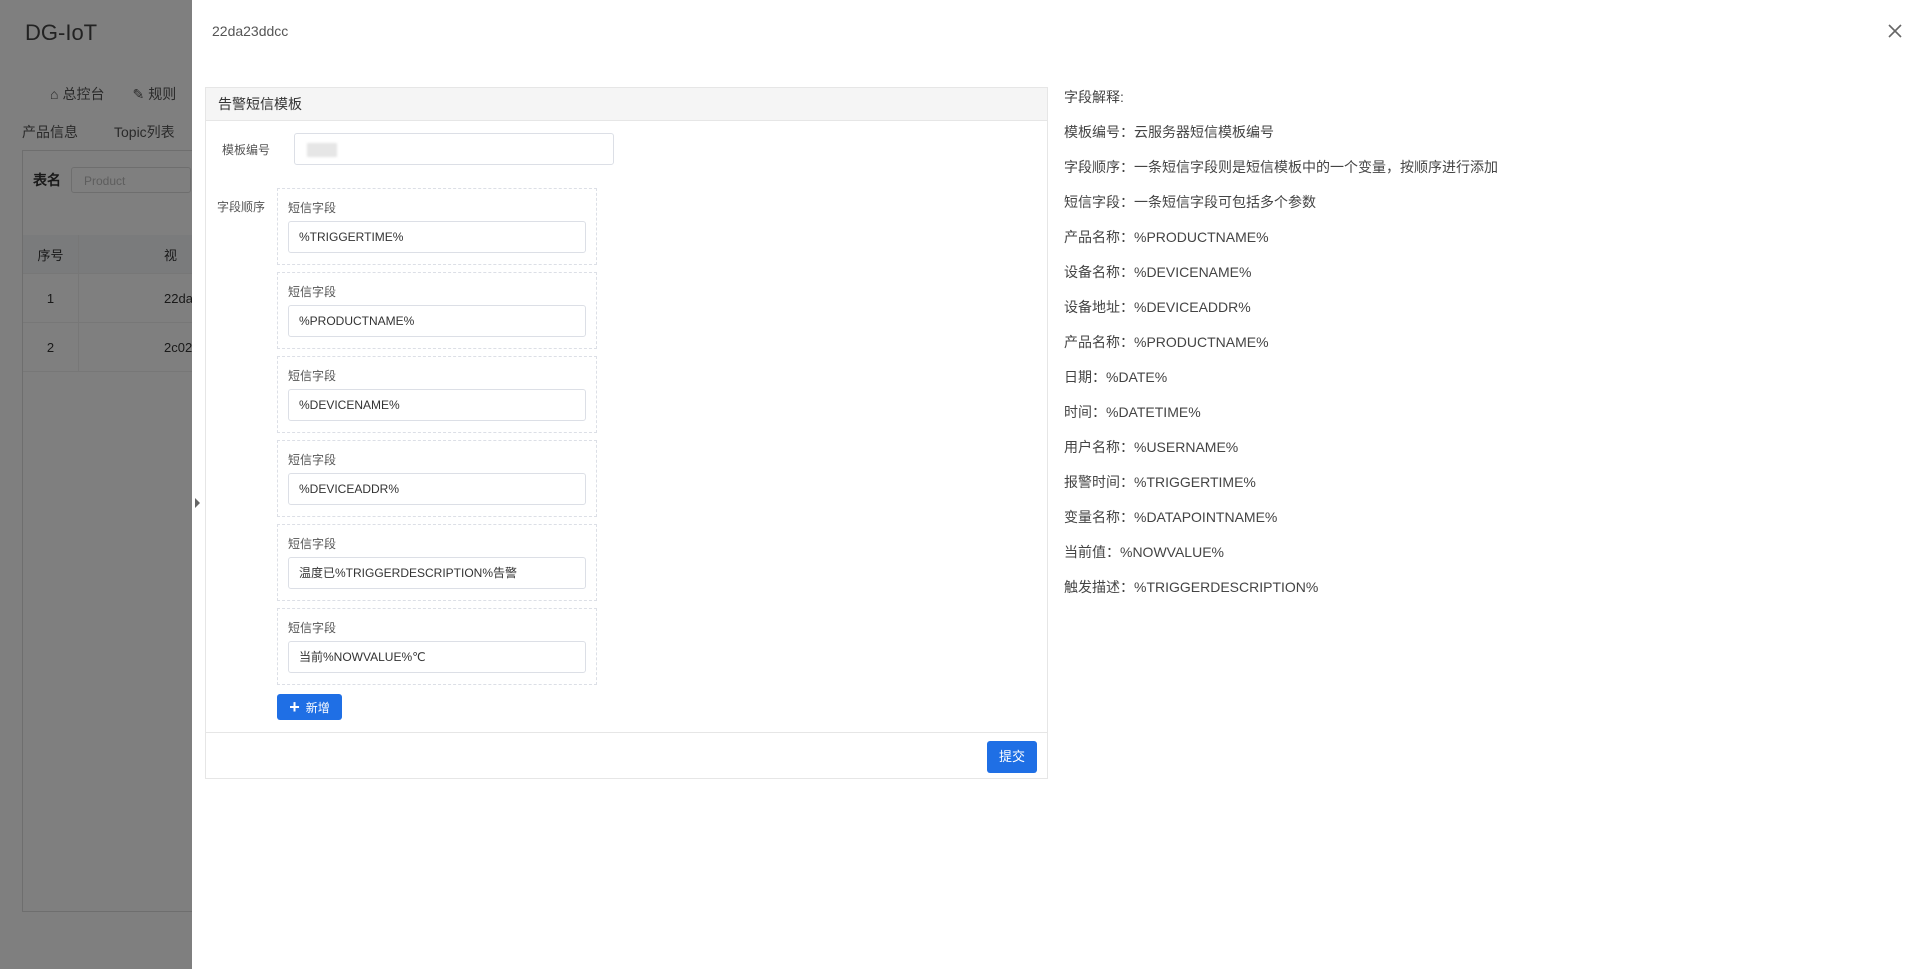 Image resolution: width=1920 pixels, height=969 pixels. I want to click on submit-button: 提交, so click(1012, 757).